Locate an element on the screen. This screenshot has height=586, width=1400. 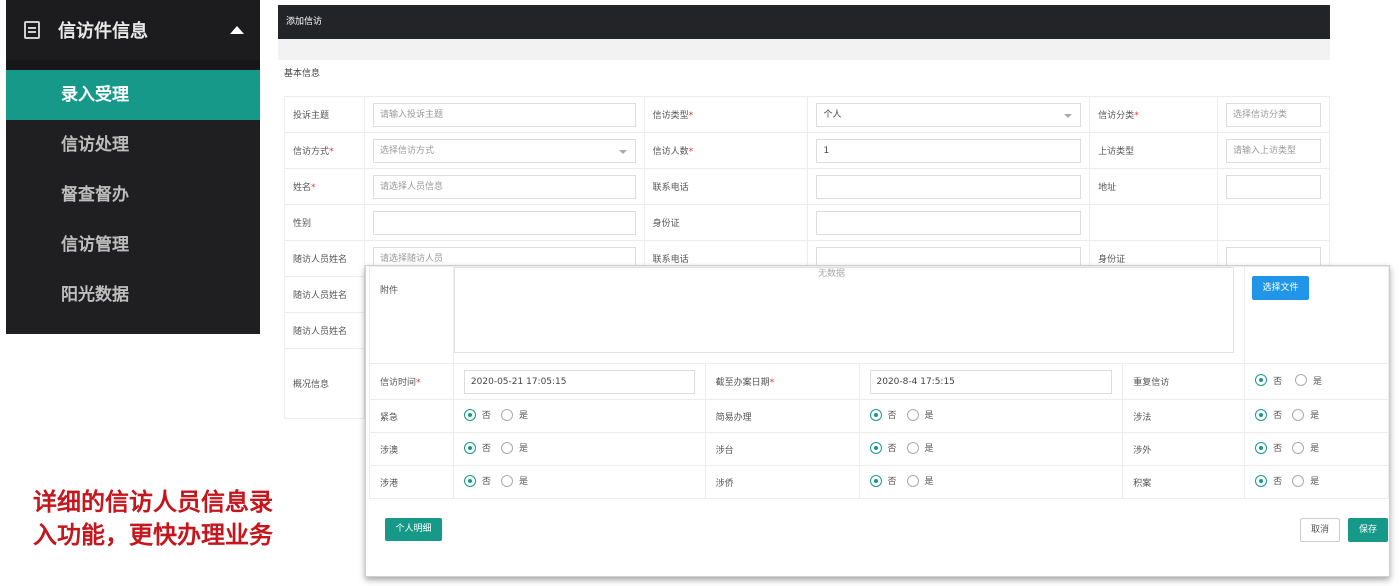
promo-caption: 详细的信访人员信息录 入功能，更快办理业务 is located at coordinates (153, 519).